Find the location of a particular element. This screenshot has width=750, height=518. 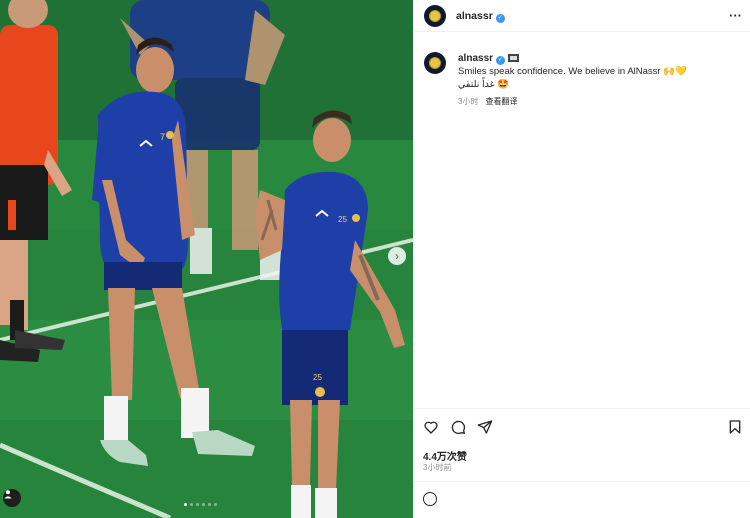

caption-username: alnassr is located at coordinates (475, 58).